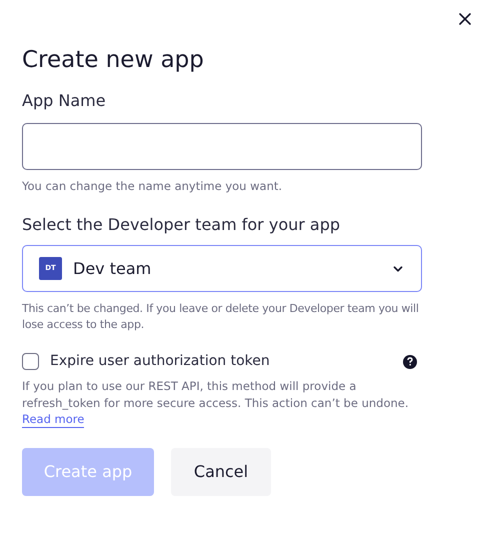 This screenshot has height=544, width=485. What do you see at coordinates (222, 146) in the screenshot?
I see `app-name-field` at bounding box center [222, 146].